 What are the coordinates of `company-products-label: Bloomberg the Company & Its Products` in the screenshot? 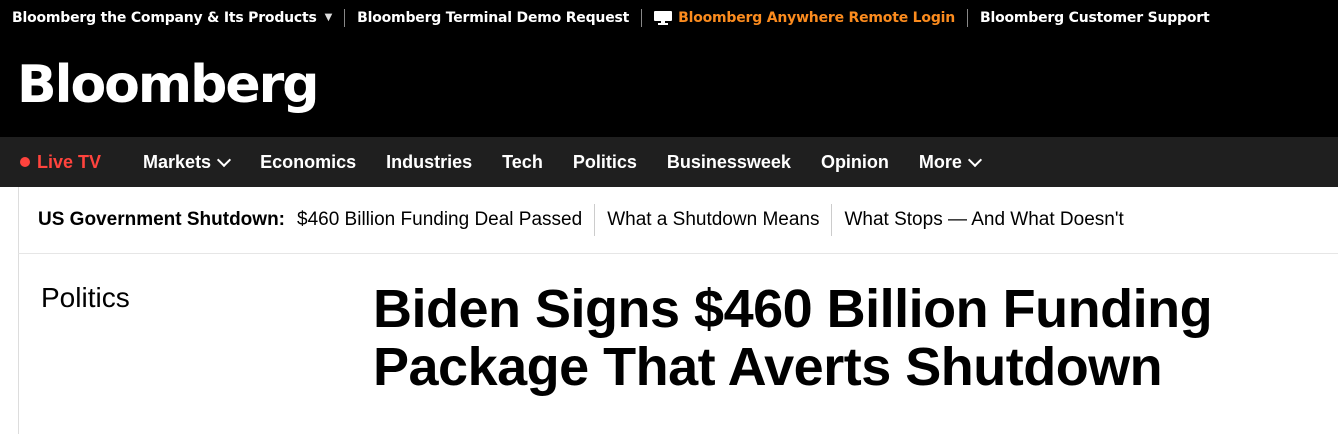 It's located at (164, 17).